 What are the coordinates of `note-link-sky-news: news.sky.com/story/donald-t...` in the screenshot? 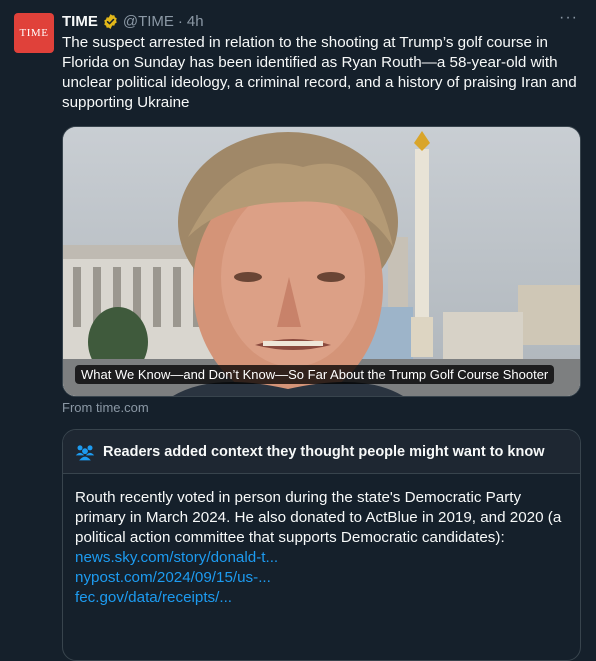 It's located at (321, 558).